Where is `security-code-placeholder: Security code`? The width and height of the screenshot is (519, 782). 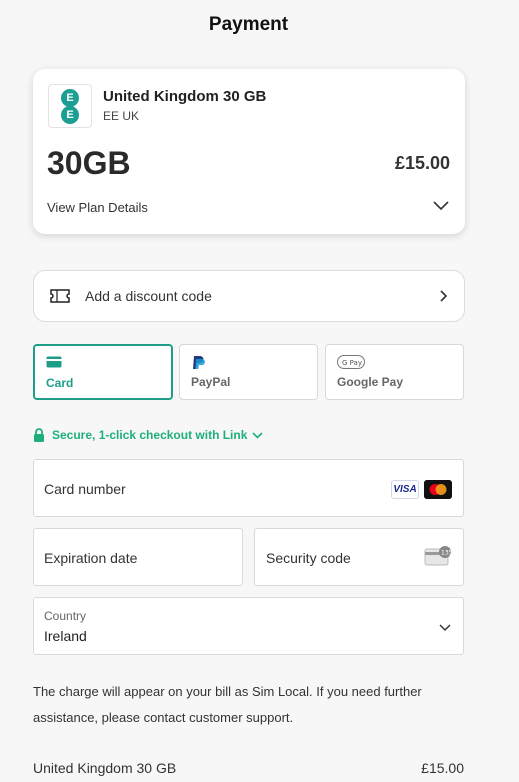
security-code-placeholder: Security code is located at coordinates (308, 558).